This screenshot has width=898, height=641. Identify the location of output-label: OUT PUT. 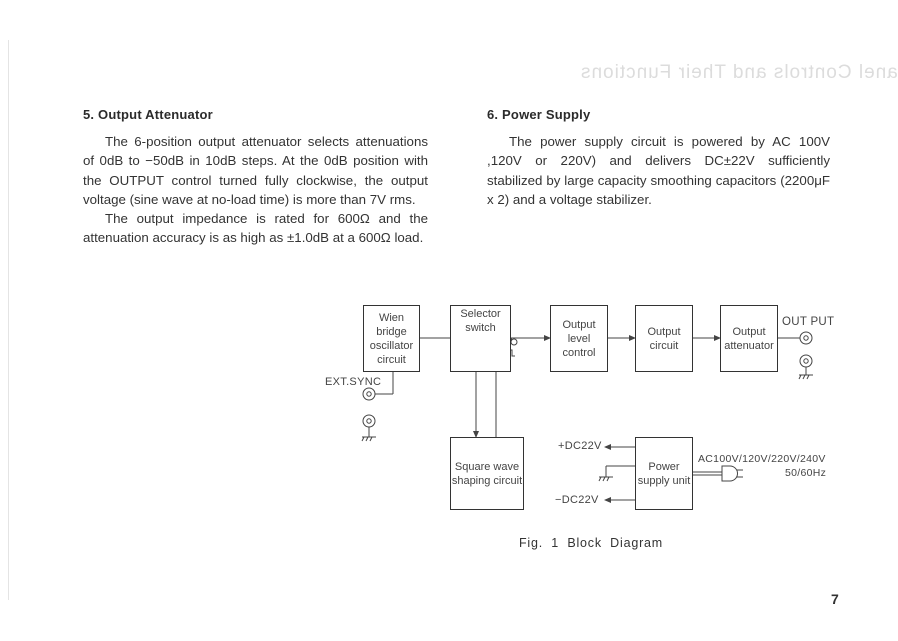
(808, 322).